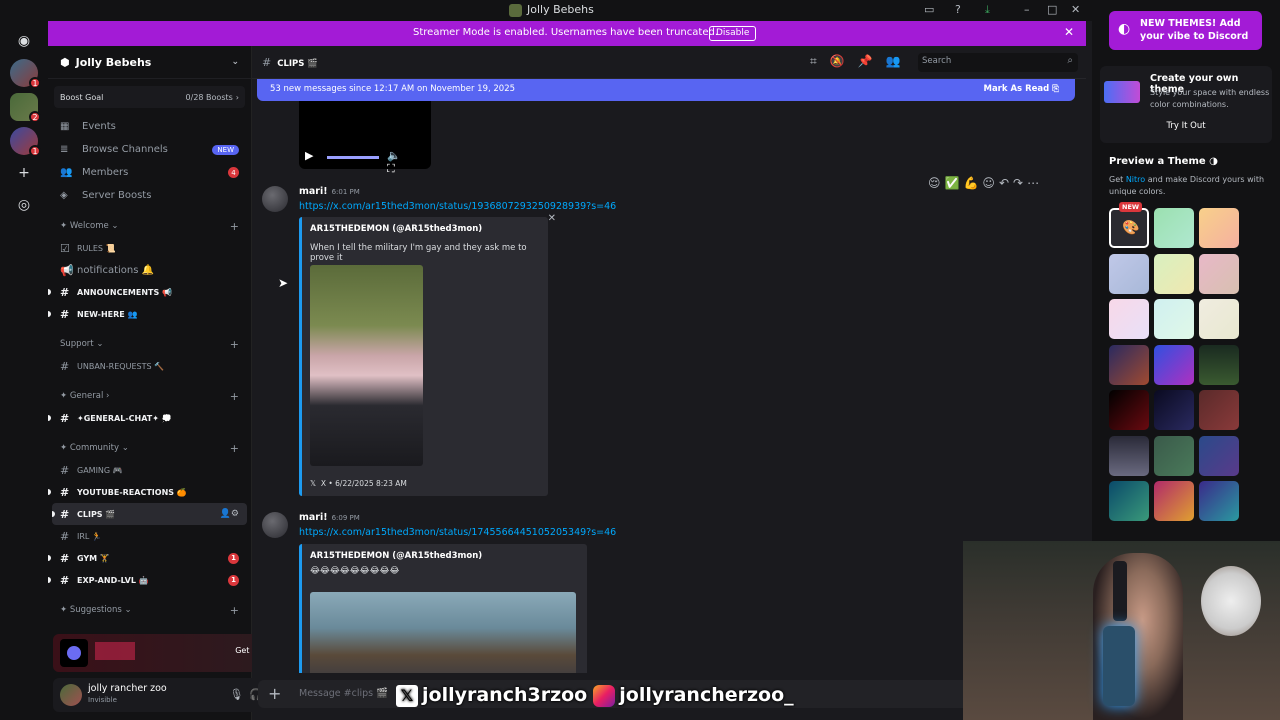  Describe the element at coordinates (987, 10) in the screenshot. I see `download-icon: ⤓` at that location.